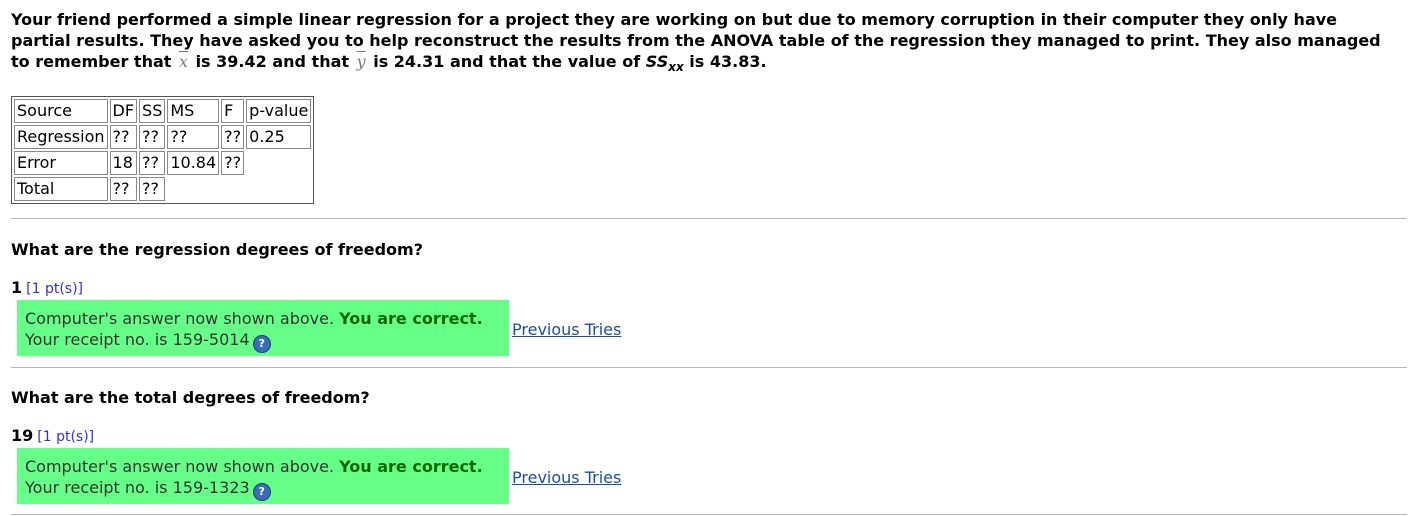 This screenshot has width=1412, height=516. I want to click on header-cell: MS, so click(193, 111).